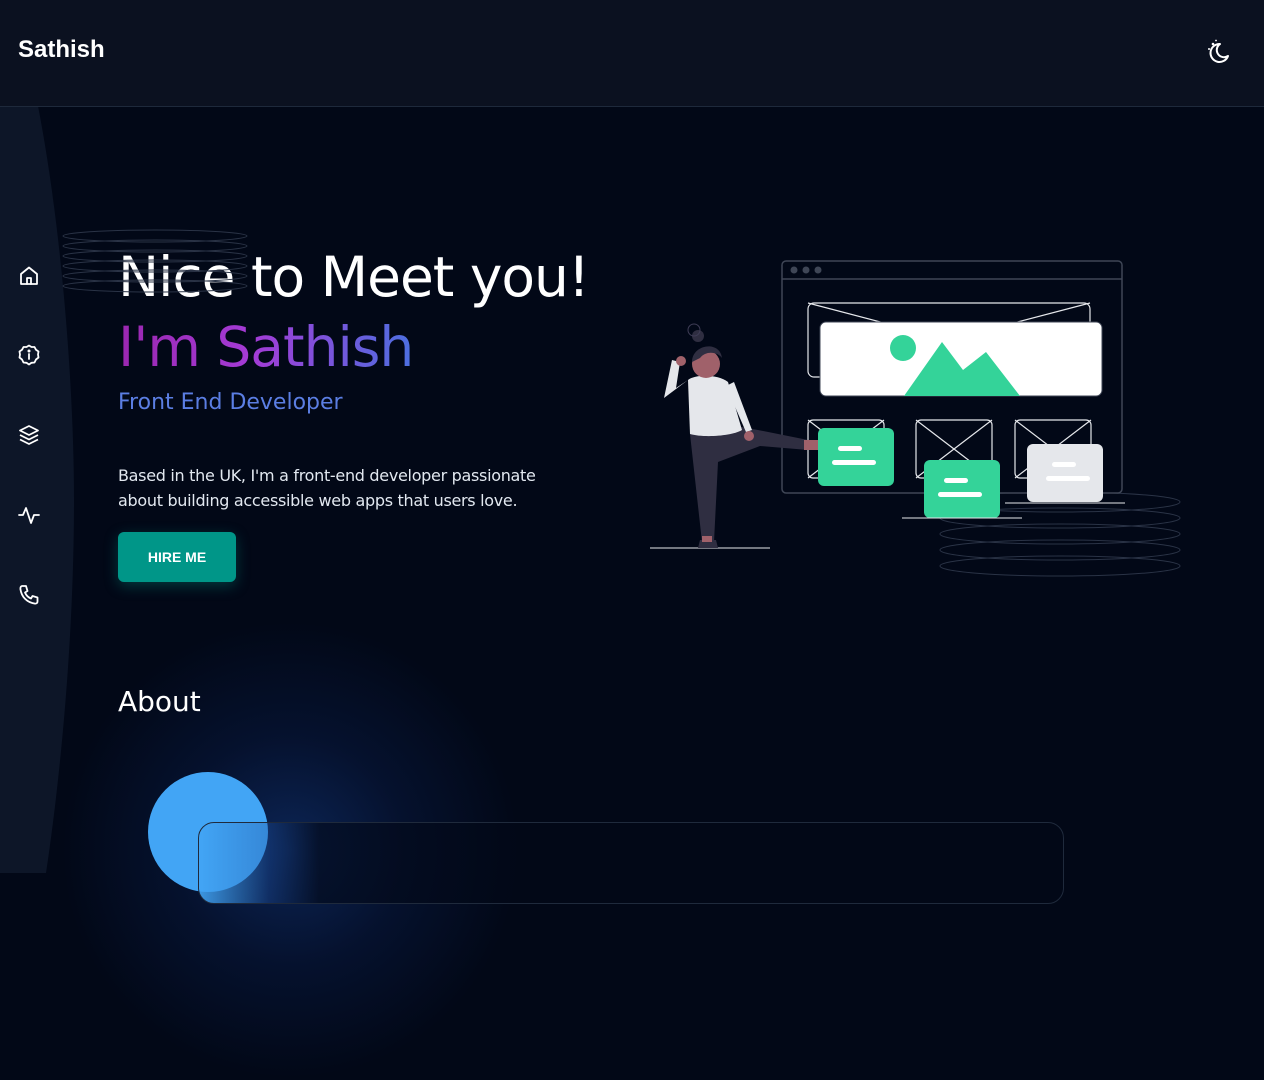 This screenshot has height=1080, width=1264. Describe the element at coordinates (1218, 52) in the screenshot. I see `moon-stars-icon` at that location.